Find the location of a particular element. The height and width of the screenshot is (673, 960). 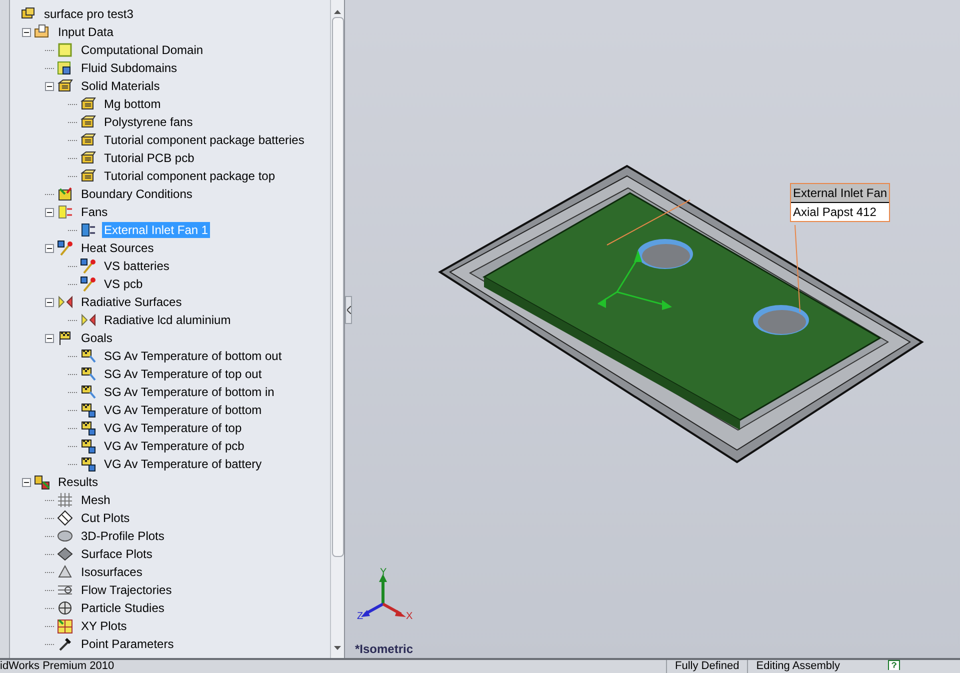

caret-icon is located at coordinates (348, 310).